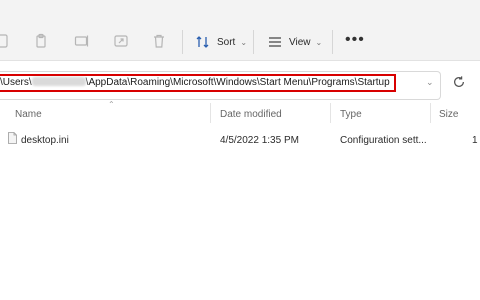  I want to click on address-history-dropdown: ⌄, so click(430, 82).